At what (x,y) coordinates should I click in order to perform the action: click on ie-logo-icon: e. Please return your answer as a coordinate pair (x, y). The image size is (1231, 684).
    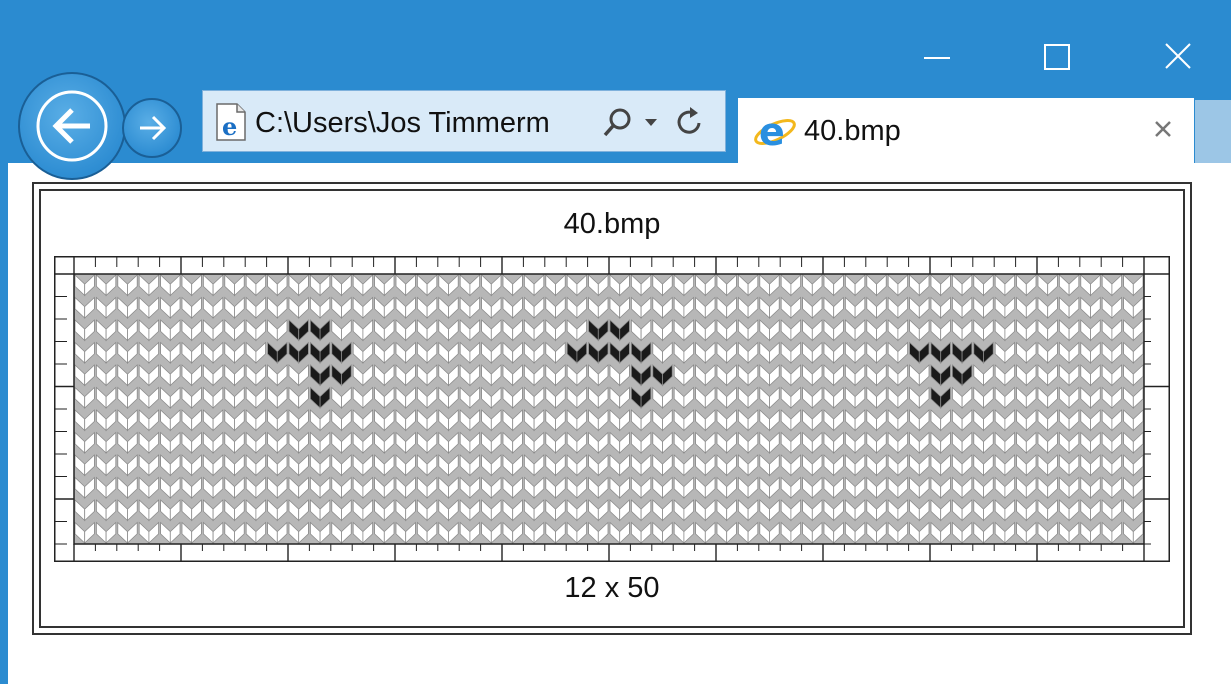
    Looking at the image, I should click on (775, 132).